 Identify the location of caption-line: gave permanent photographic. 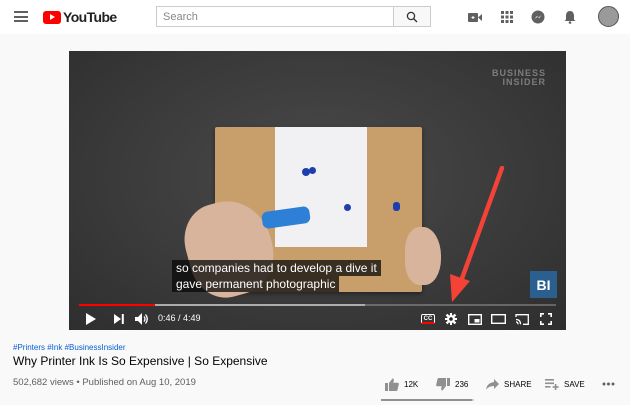
(256, 284).